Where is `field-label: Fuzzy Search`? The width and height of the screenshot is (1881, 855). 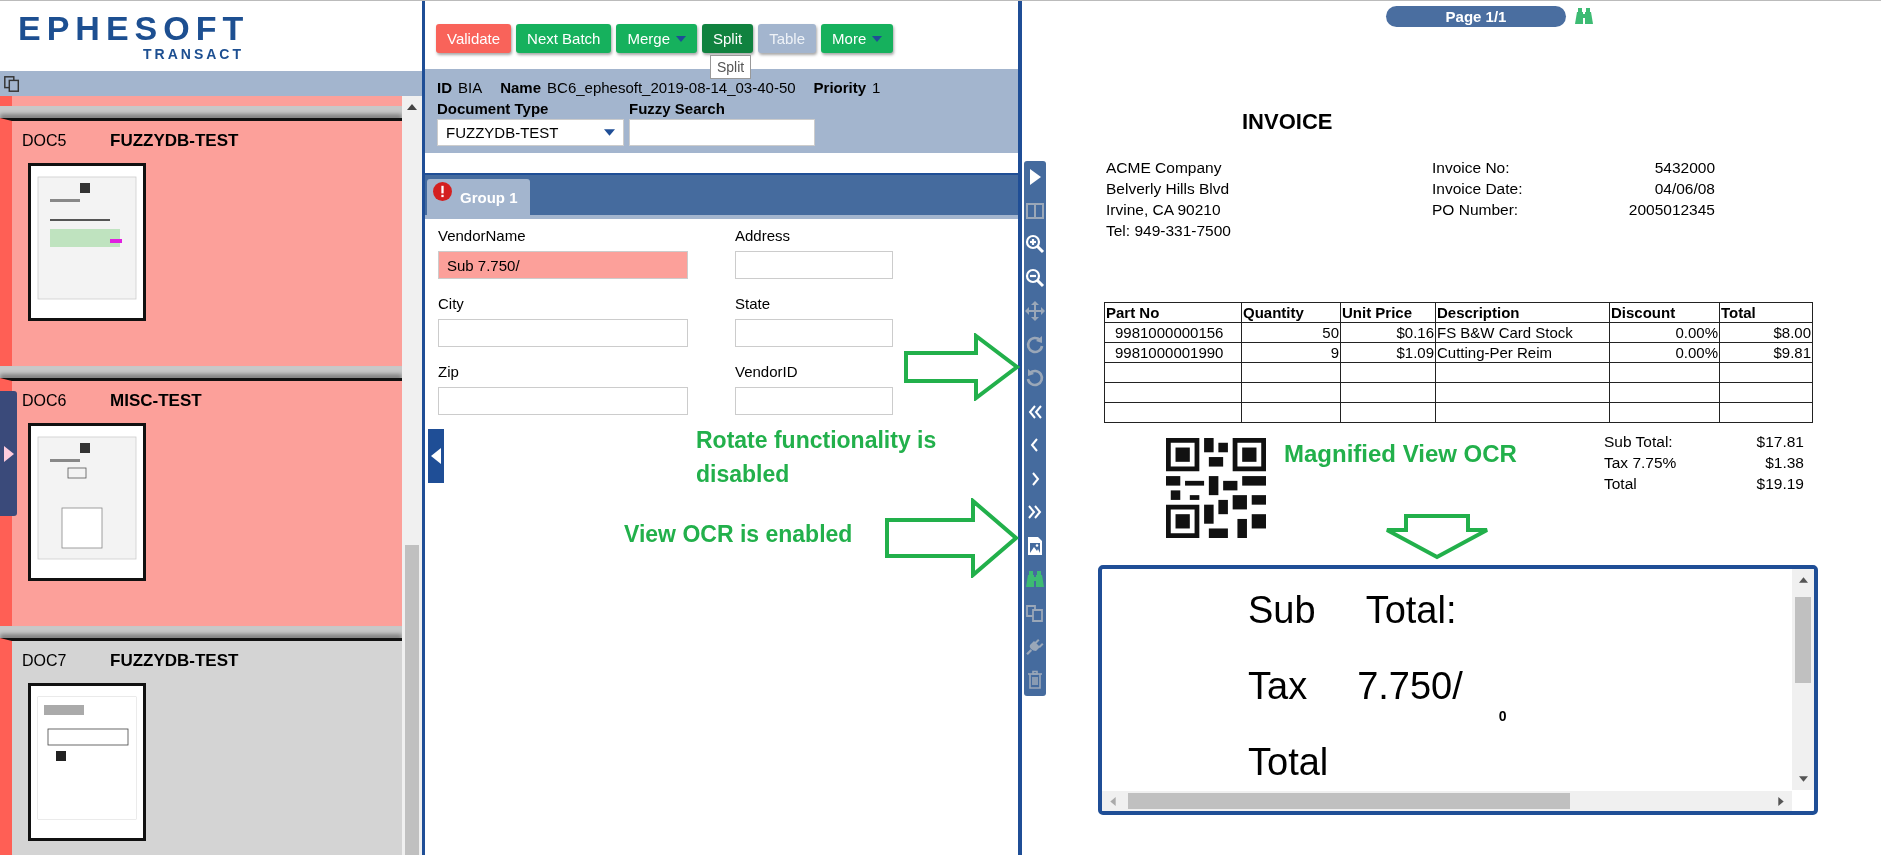 field-label: Fuzzy Search is located at coordinates (677, 108).